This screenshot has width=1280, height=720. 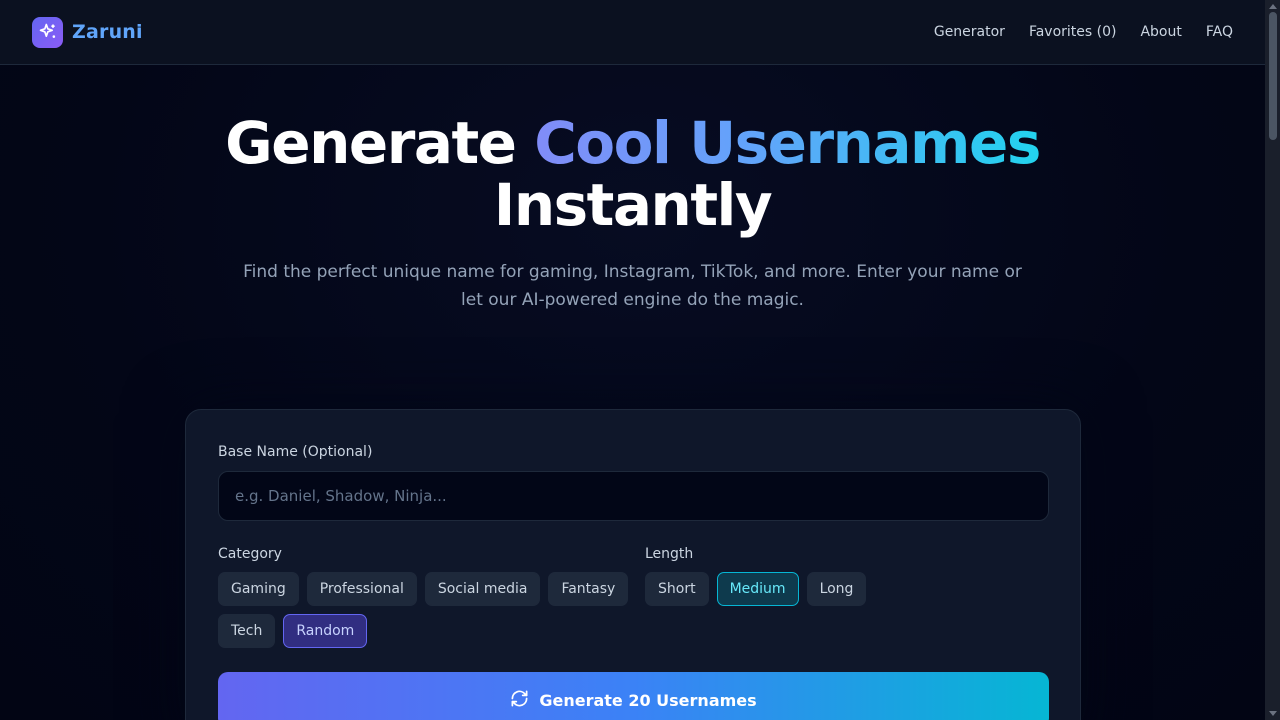 I want to click on base-name-input, so click(x=633, y=496).